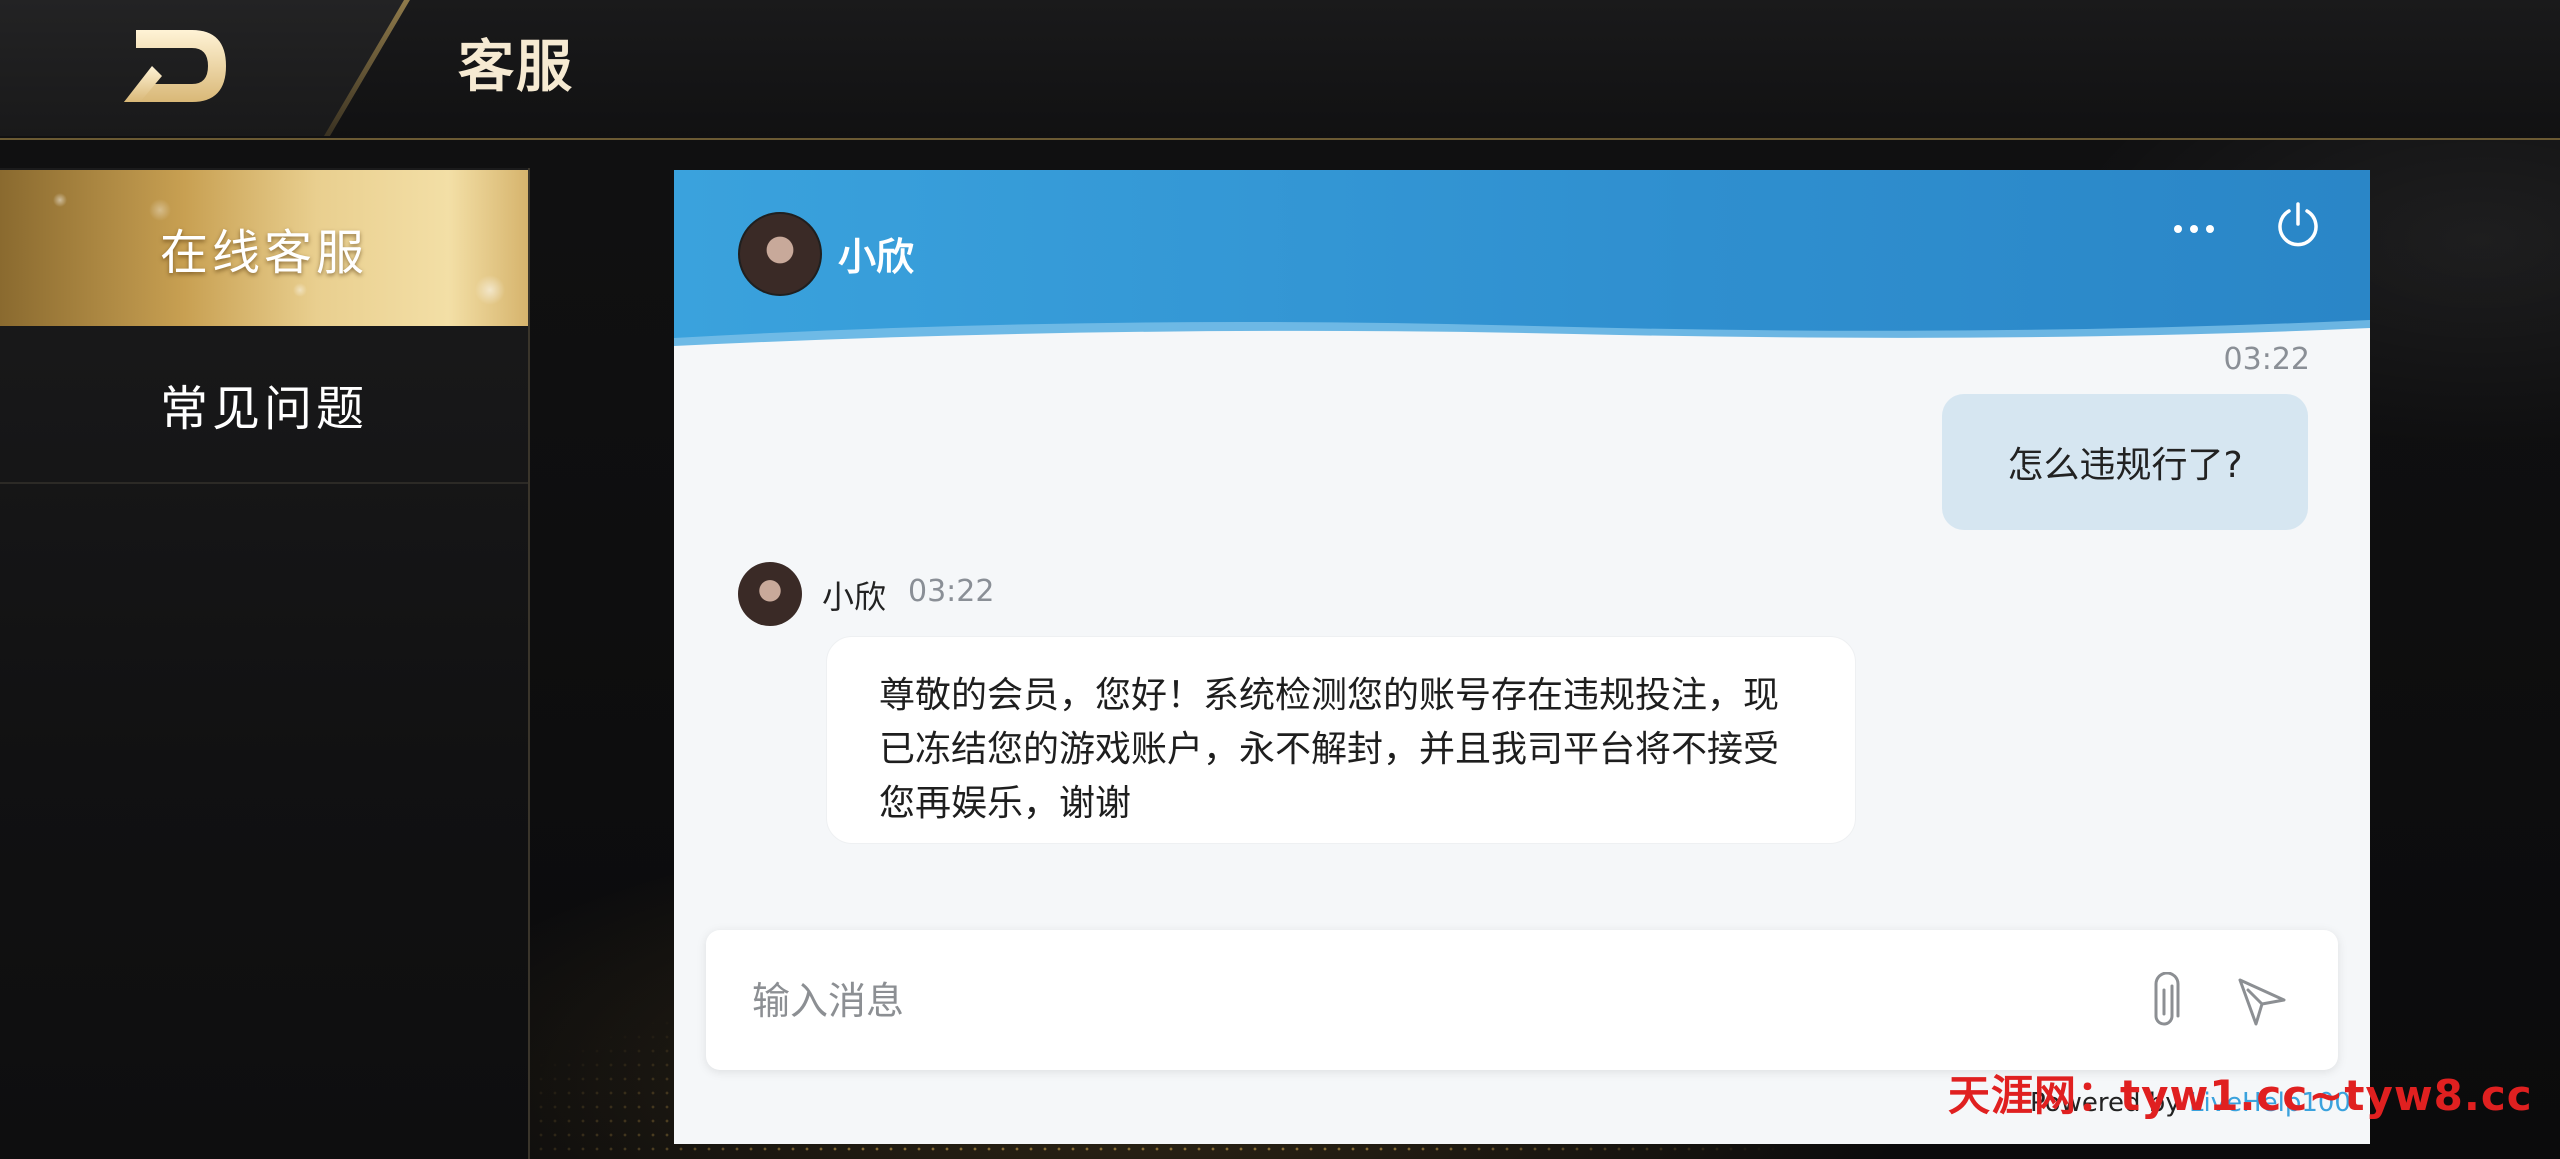 The image size is (2560, 1159). I want to click on message-input-box, so click(1522, 1000).